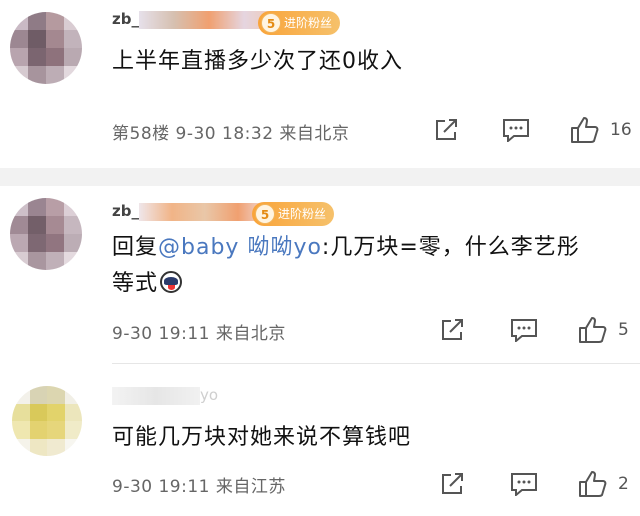 The image size is (640, 516). Describe the element at coordinates (199, 487) in the screenshot. I see `comment-meta: 9-30 19:11 来自江苏` at that location.